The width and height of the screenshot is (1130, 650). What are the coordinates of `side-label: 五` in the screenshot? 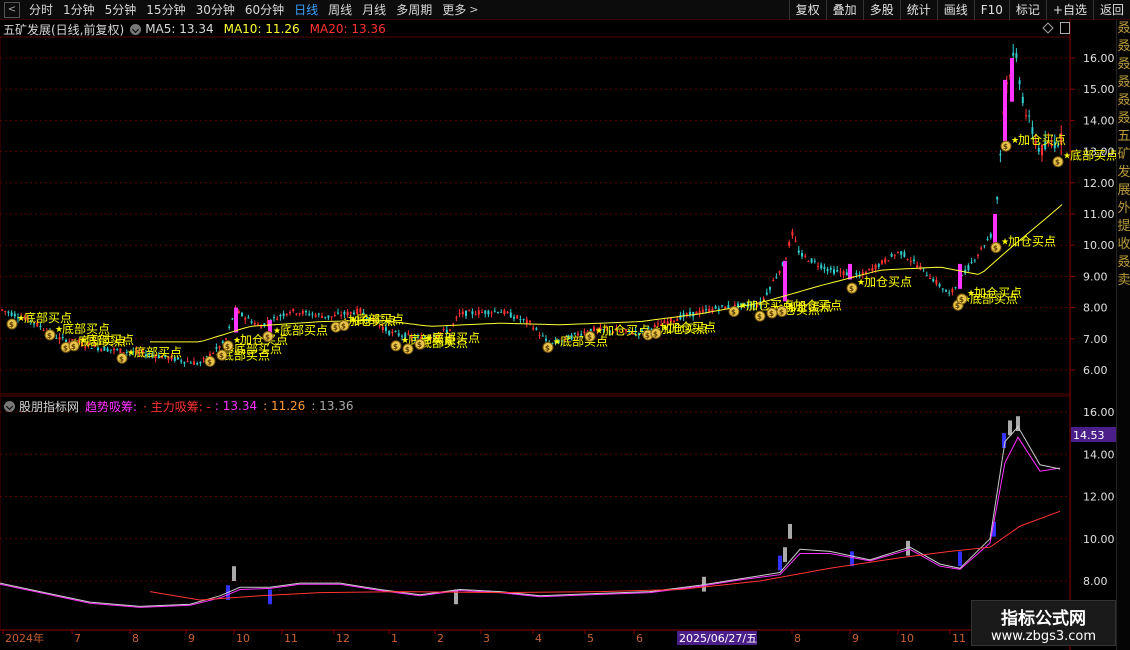 It's located at (1123, 137).